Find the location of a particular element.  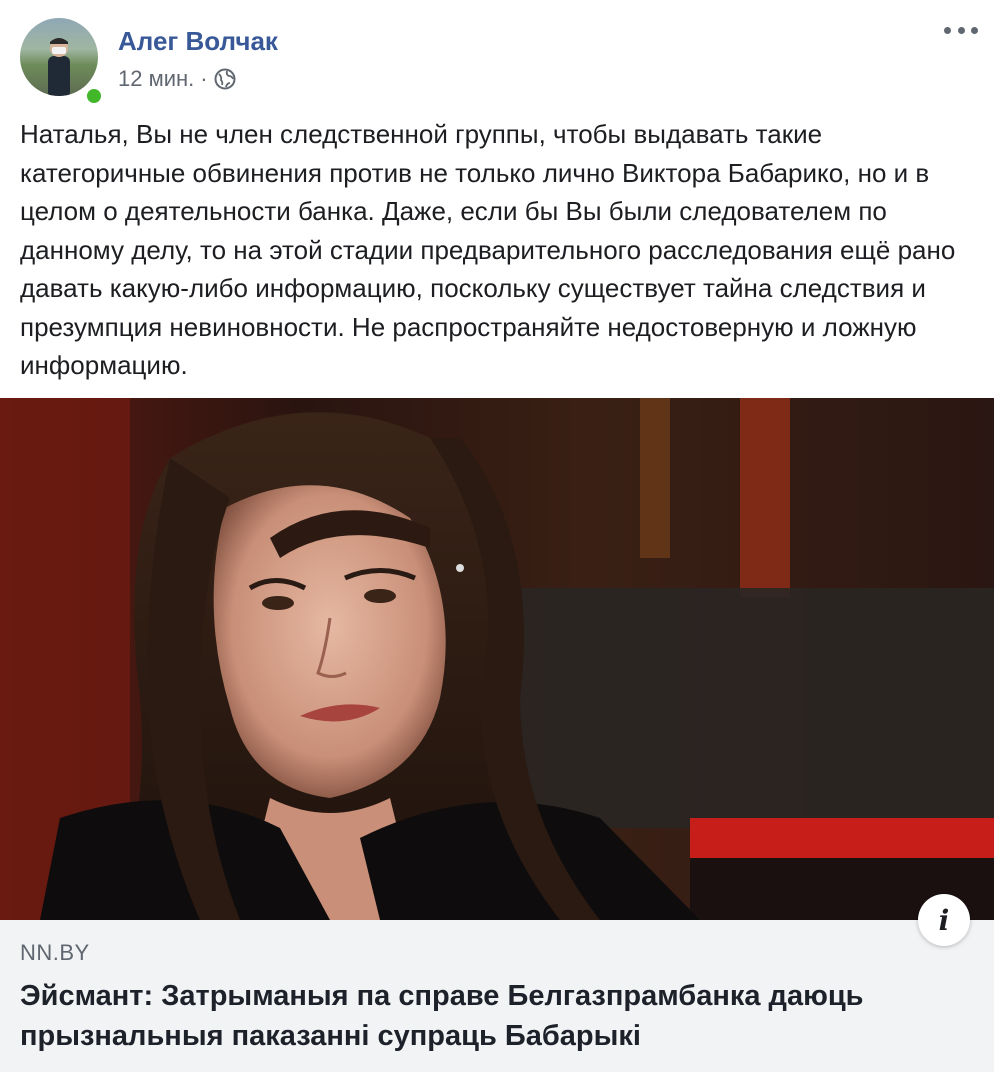

post-header: Алег Волчак 12 мин. · is located at coordinates (500, 62).